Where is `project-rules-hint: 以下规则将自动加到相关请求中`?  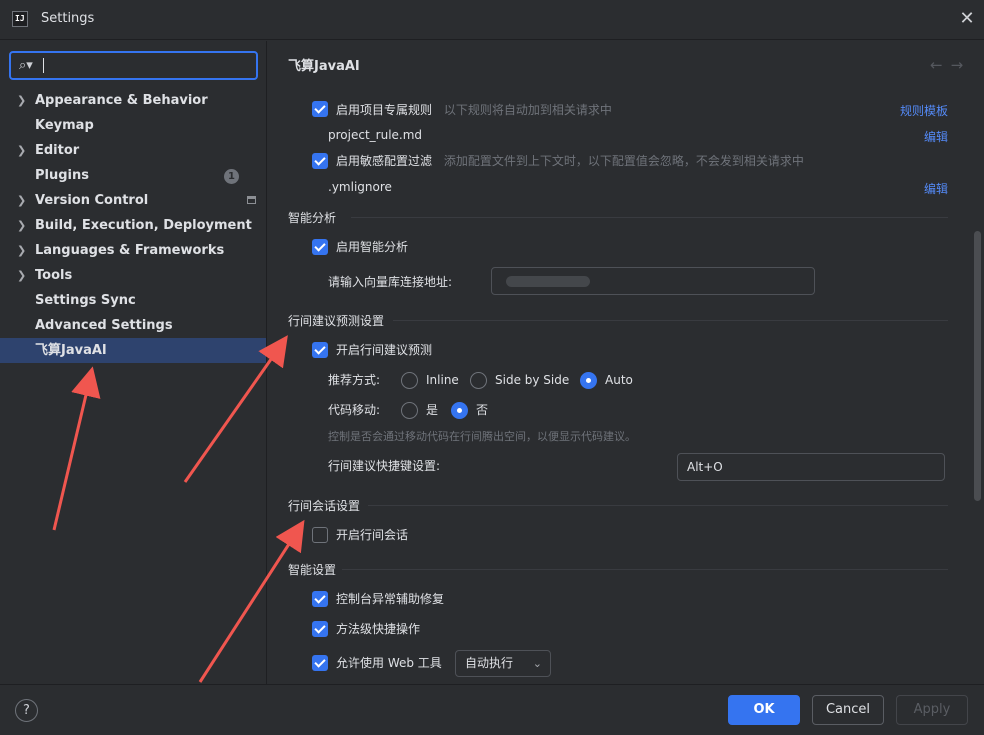 project-rules-hint: 以下规则将自动加到相关请求中 is located at coordinates (527, 110).